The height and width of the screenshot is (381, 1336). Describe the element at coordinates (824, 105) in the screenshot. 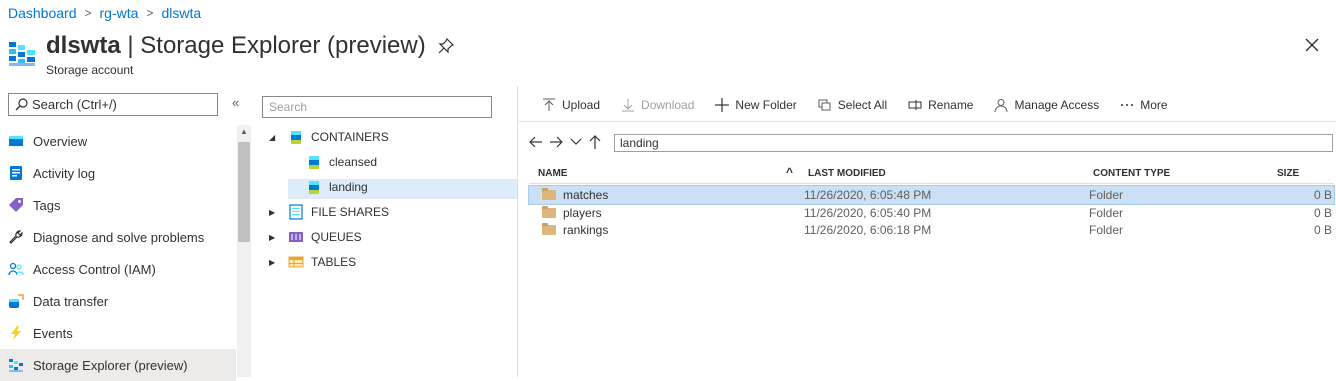

I see `select-all-icon` at that location.